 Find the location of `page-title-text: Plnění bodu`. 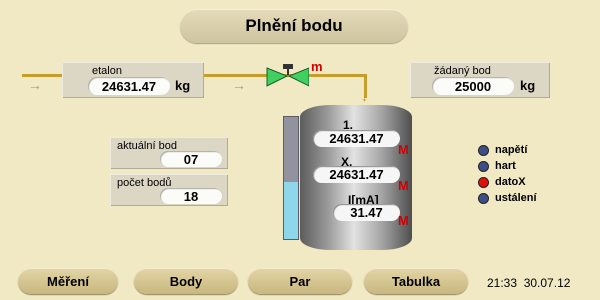

page-title-text: Plnění bodu is located at coordinates (294, 25).